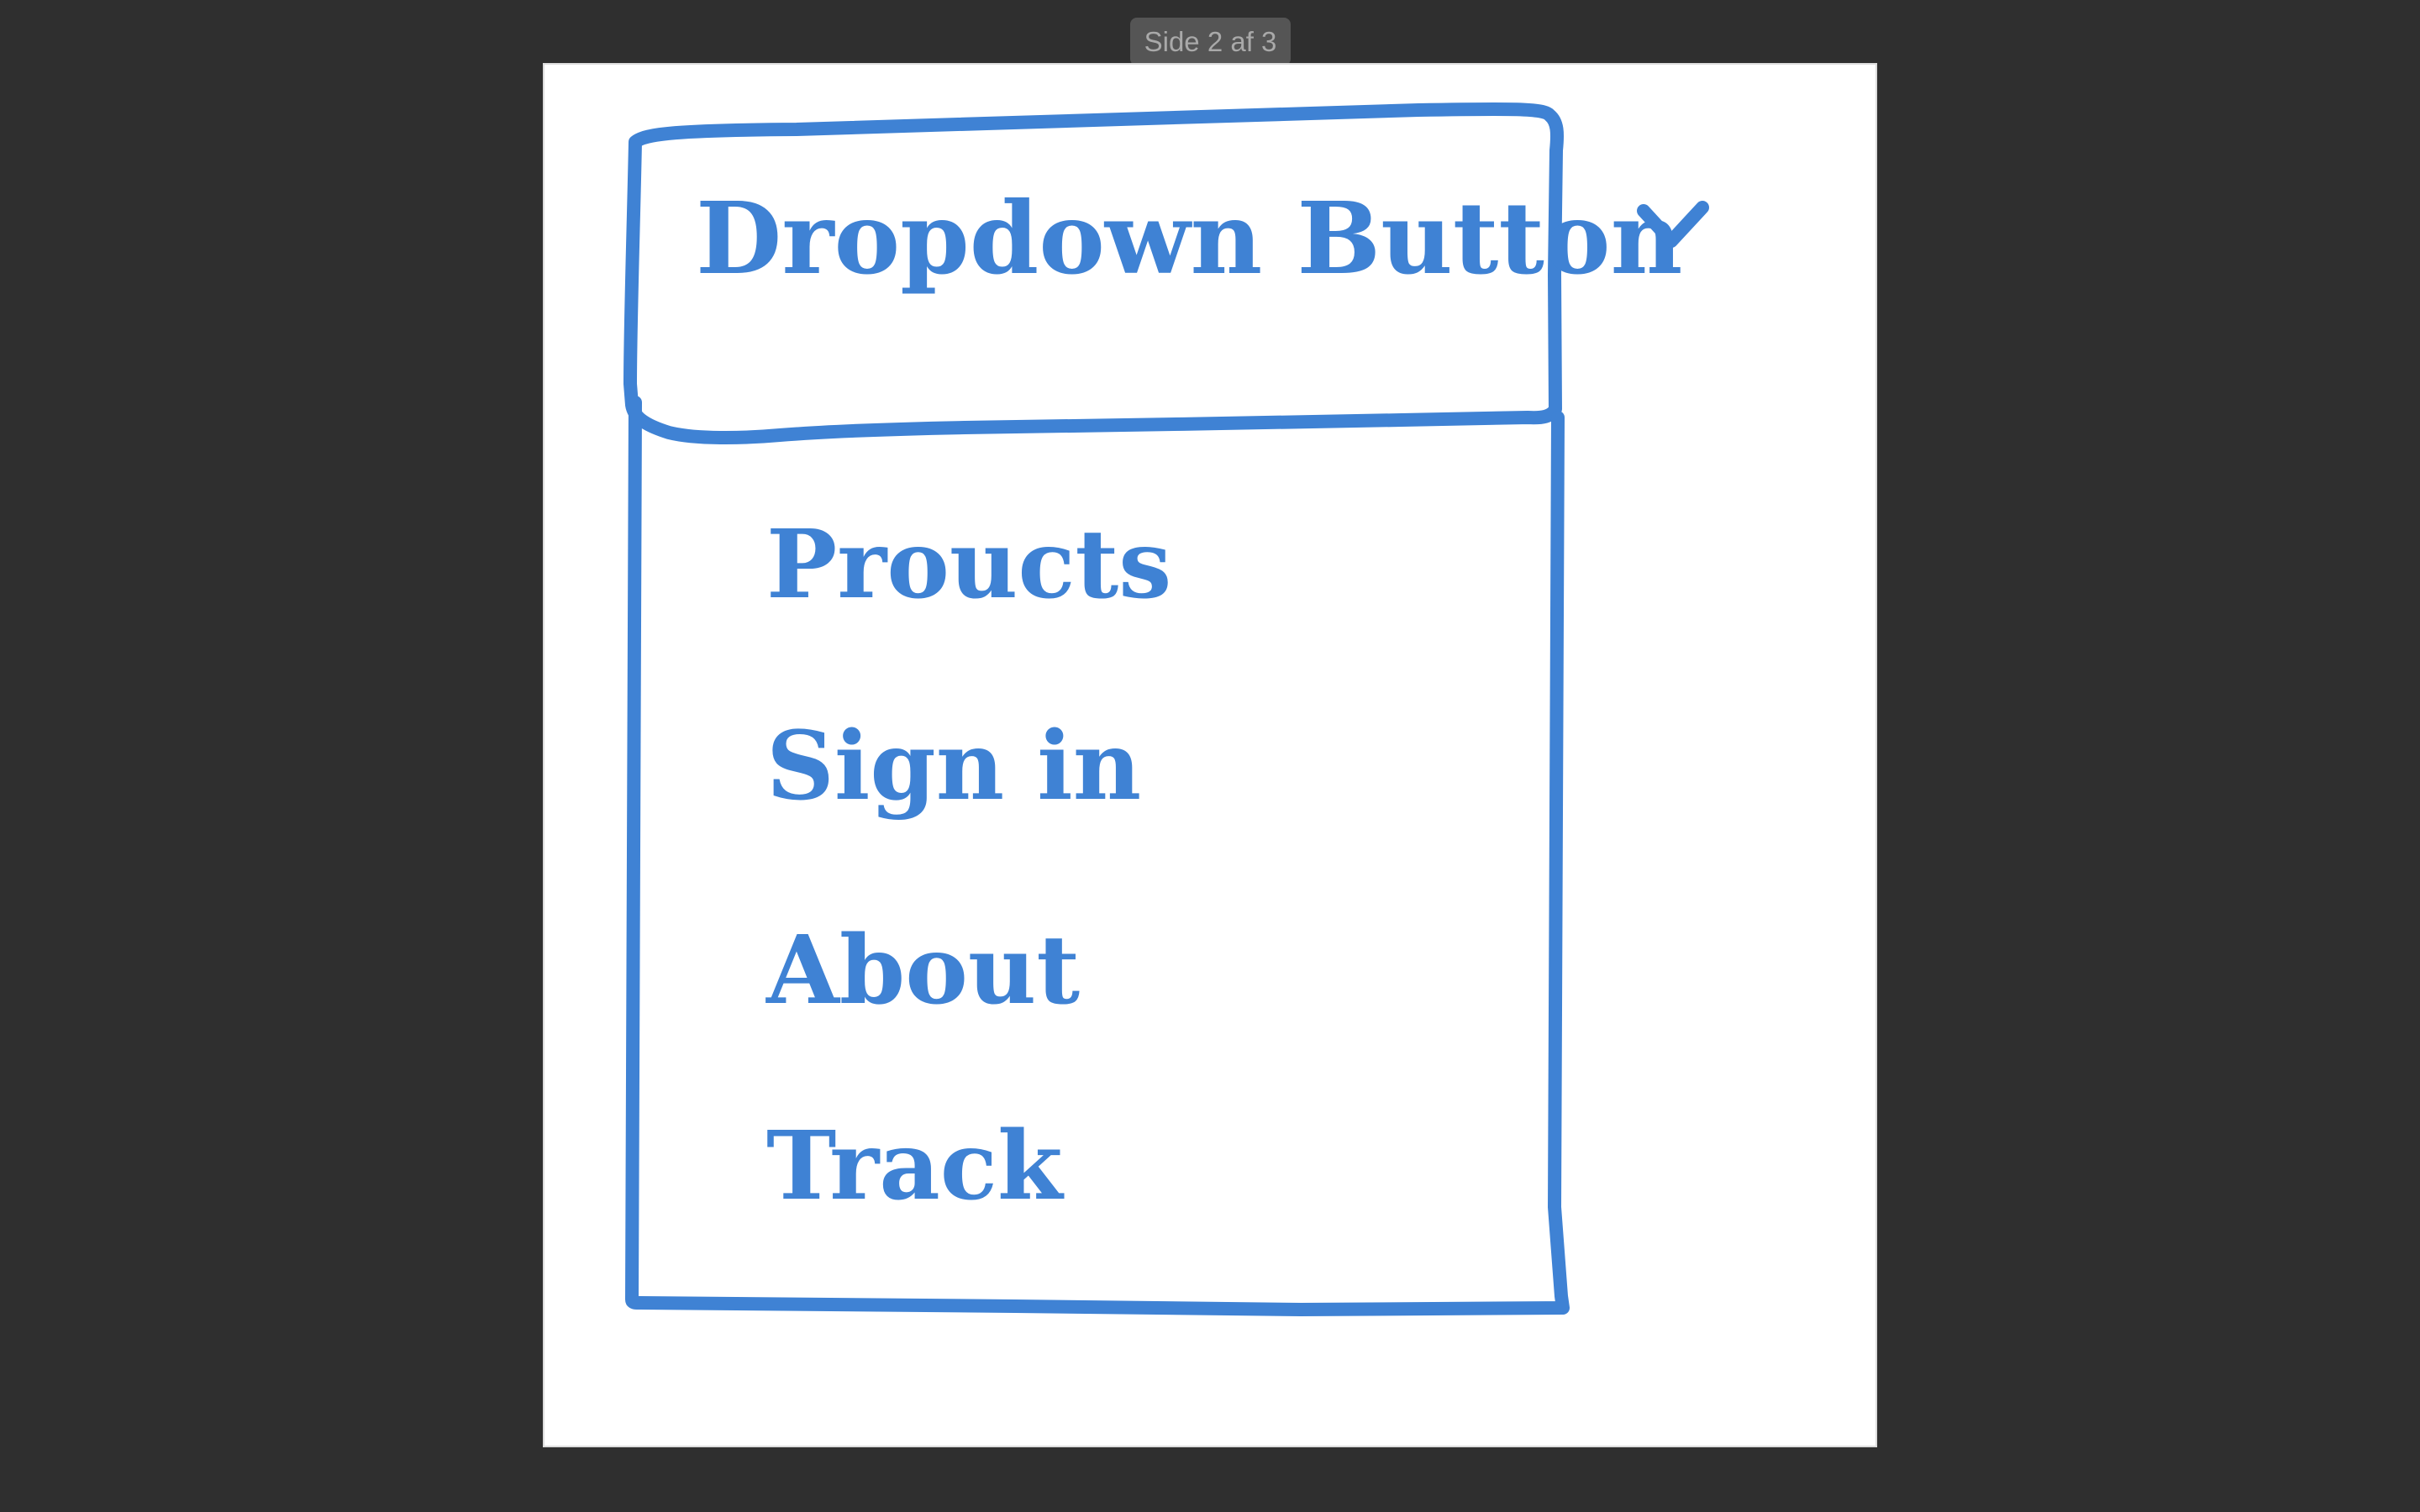 Image resolution: width=2420 pixels, height=1512 pixels. Describe the element at coordinates (923, 971) in the screenshot. I see `menu-item-about: About` at that location.